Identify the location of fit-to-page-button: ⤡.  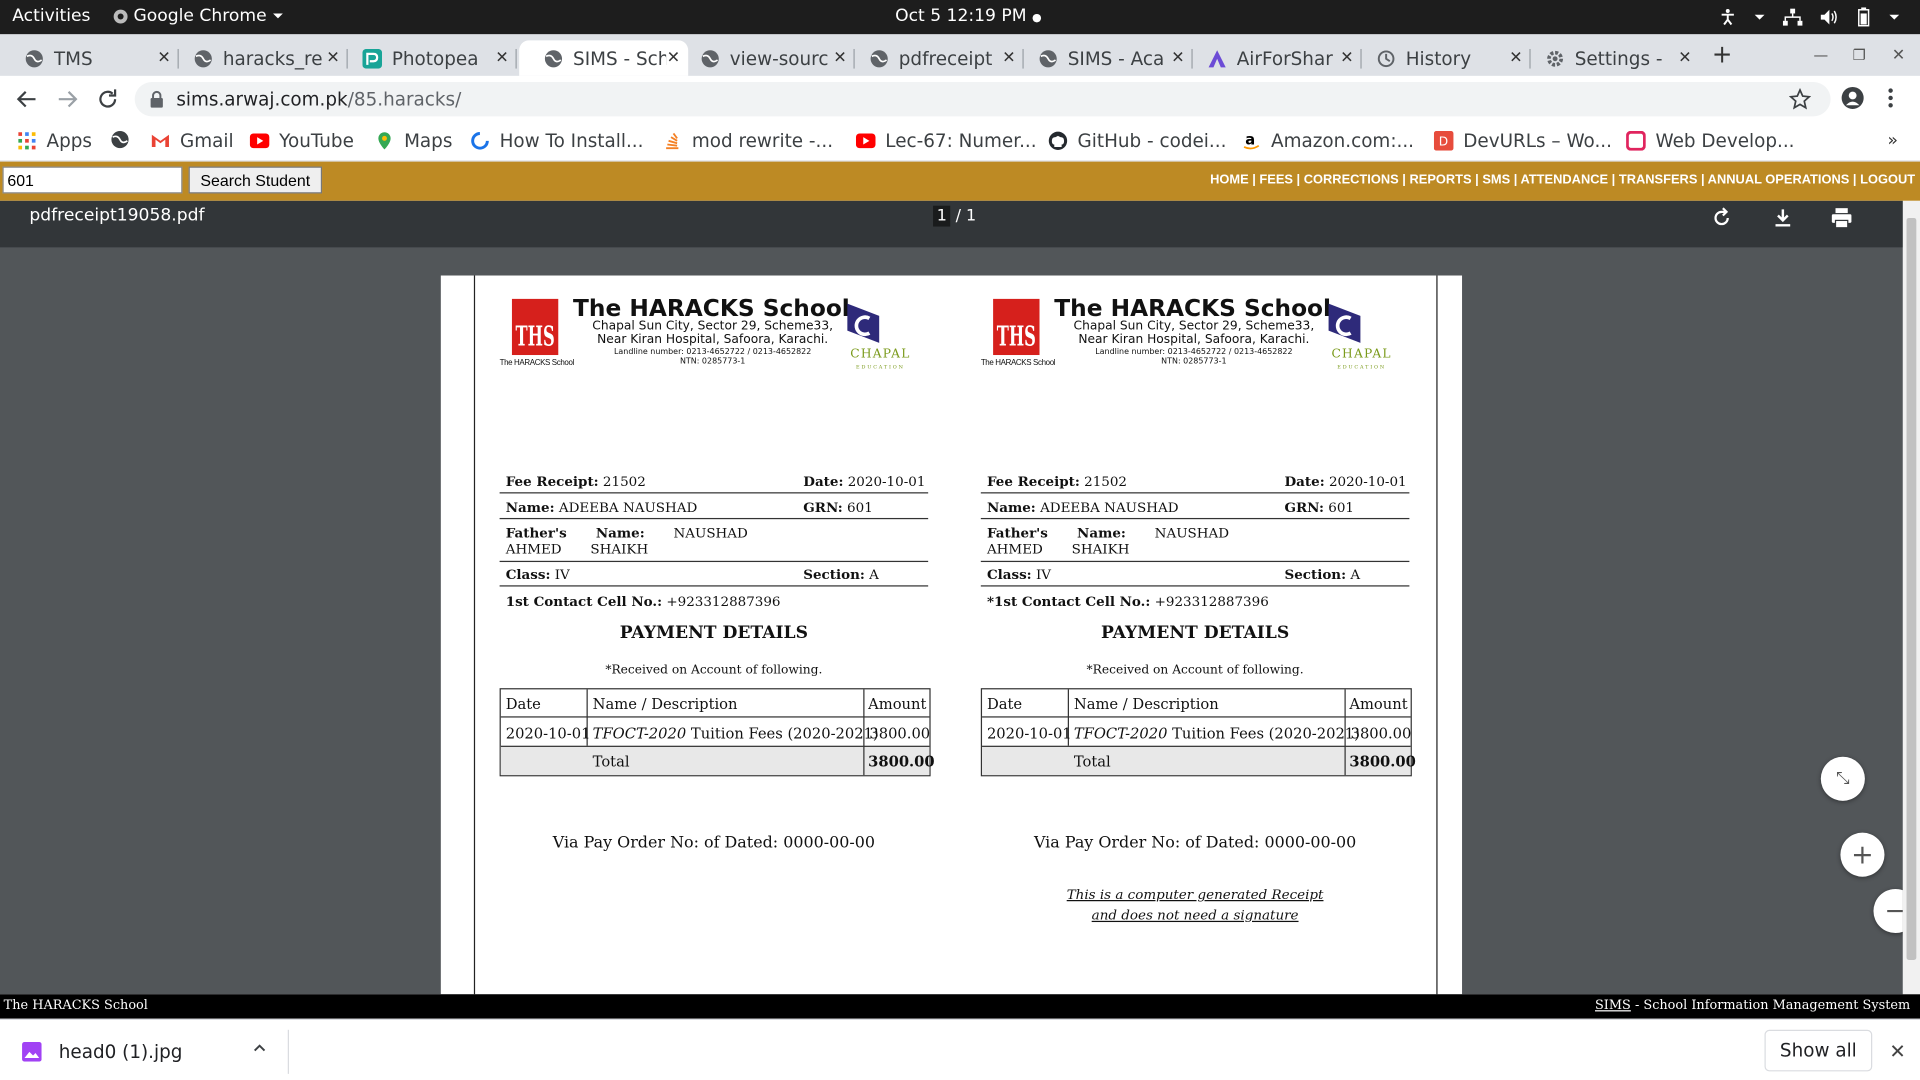
(1842, 778).